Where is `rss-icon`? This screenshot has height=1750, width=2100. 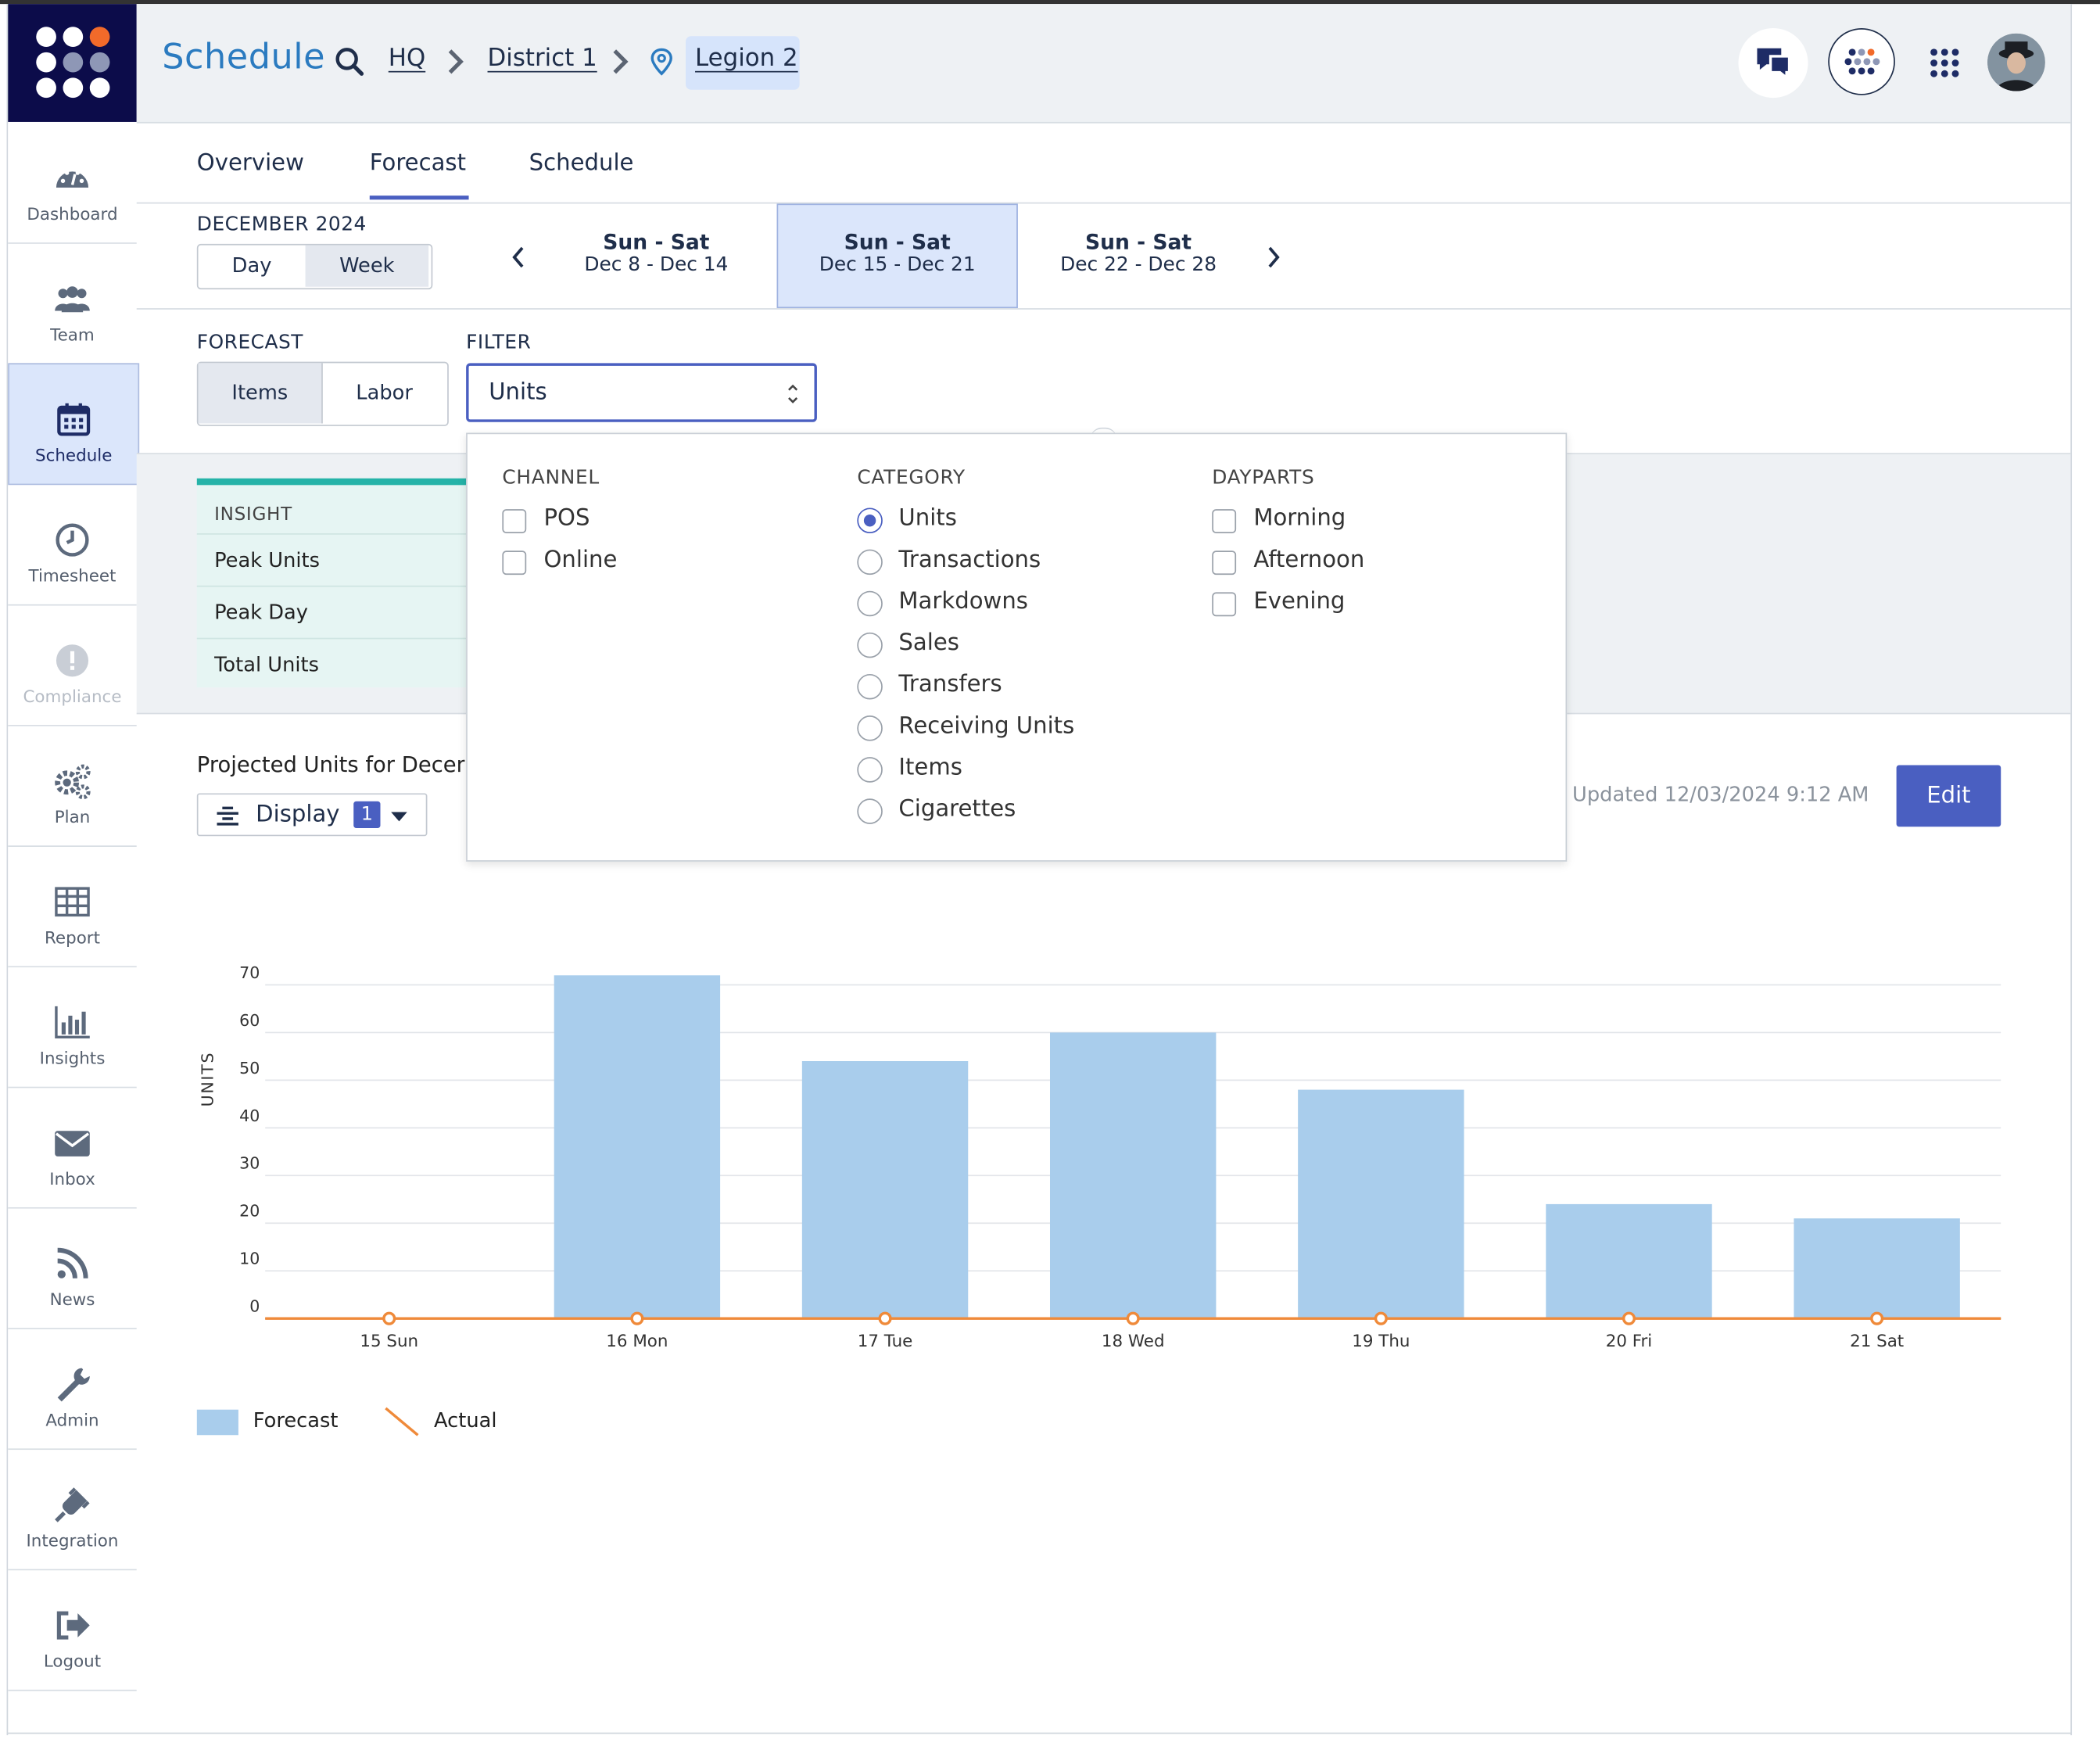 rss-icon is located at coordinates (72, 1263).